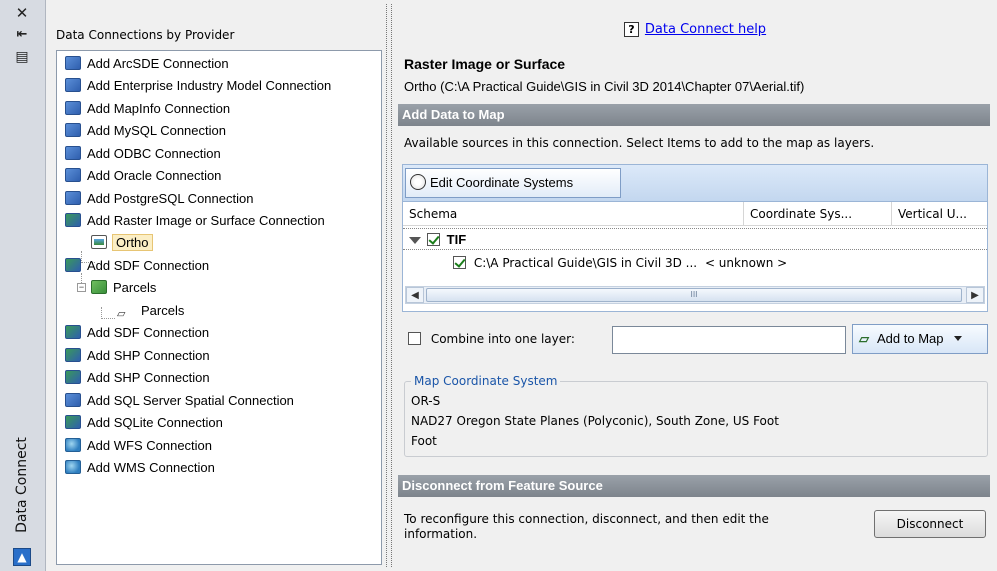 The width and height of the screenshot is (997, 571). What do you see at coordinates (695, 239) in the screenshot?
I see `schema-group-row: TIF` at bounding box center [695, 239].